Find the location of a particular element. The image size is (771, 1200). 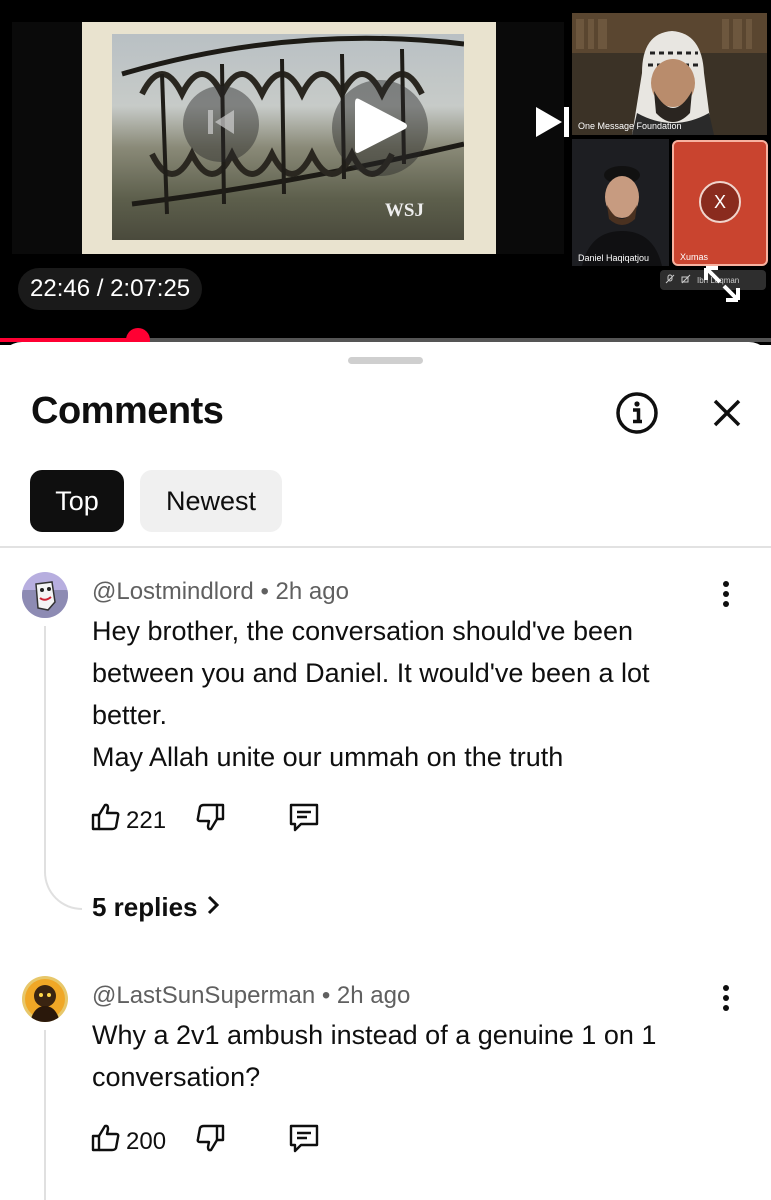

previous-button is located at coordinates (221, 124).